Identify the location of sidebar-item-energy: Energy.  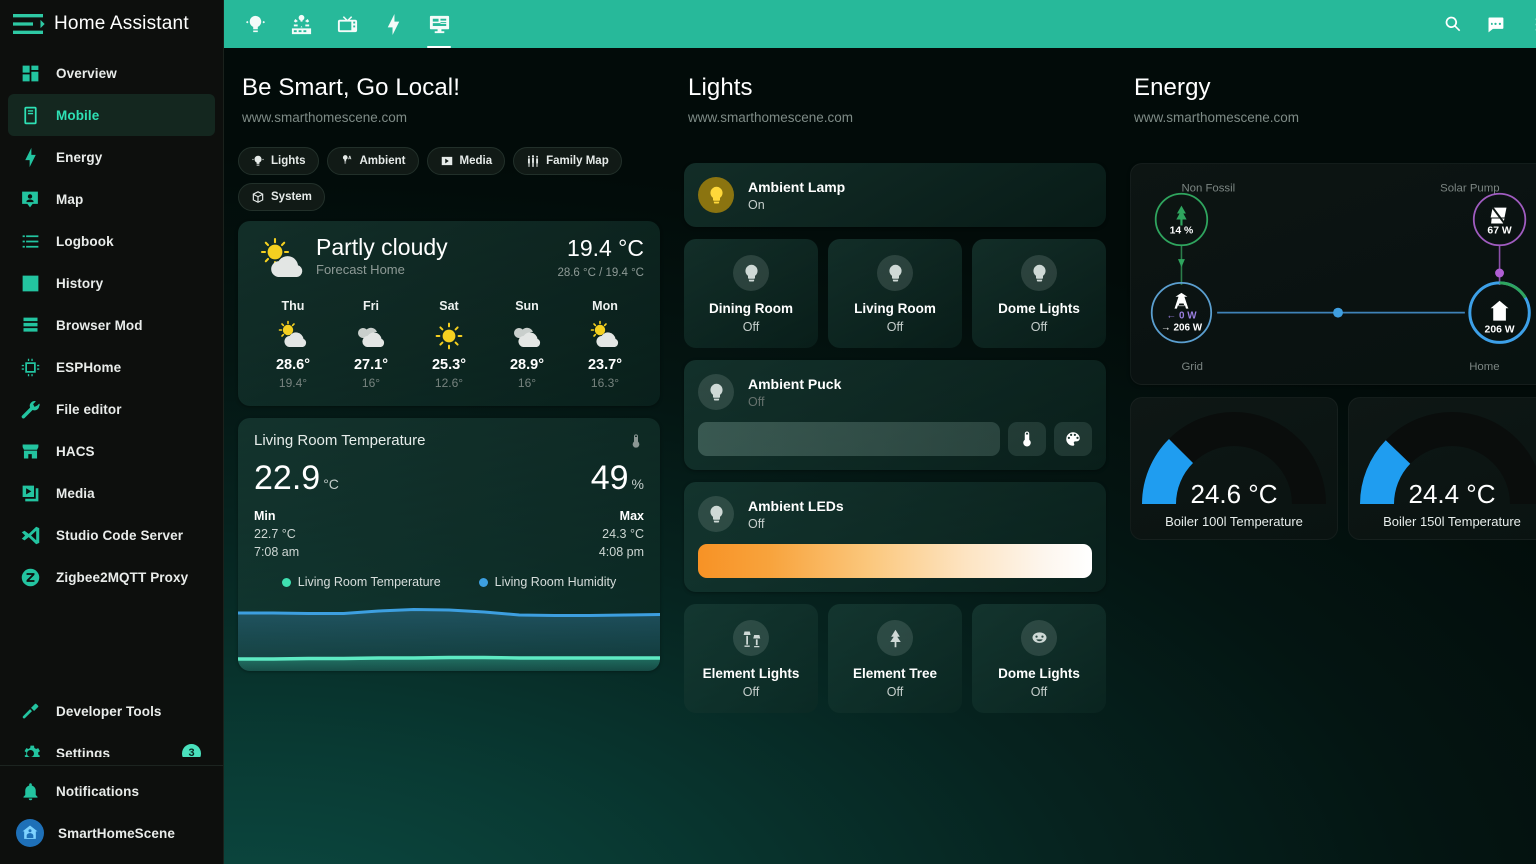
(111, 157).